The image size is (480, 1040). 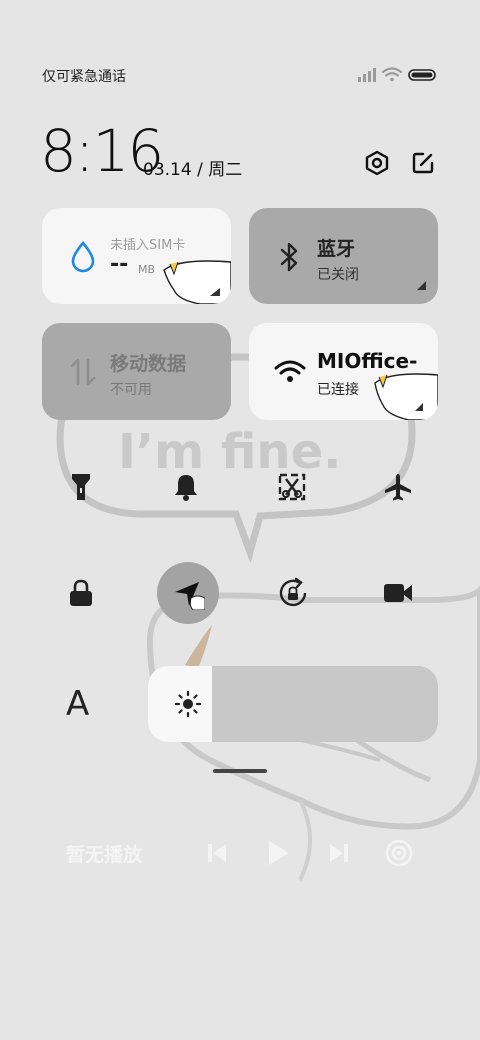 What do you see at coordinates (193, 170) in the screenshot?
I see `date-text: 03.14 / 周二` at bounding box center [193, 170].